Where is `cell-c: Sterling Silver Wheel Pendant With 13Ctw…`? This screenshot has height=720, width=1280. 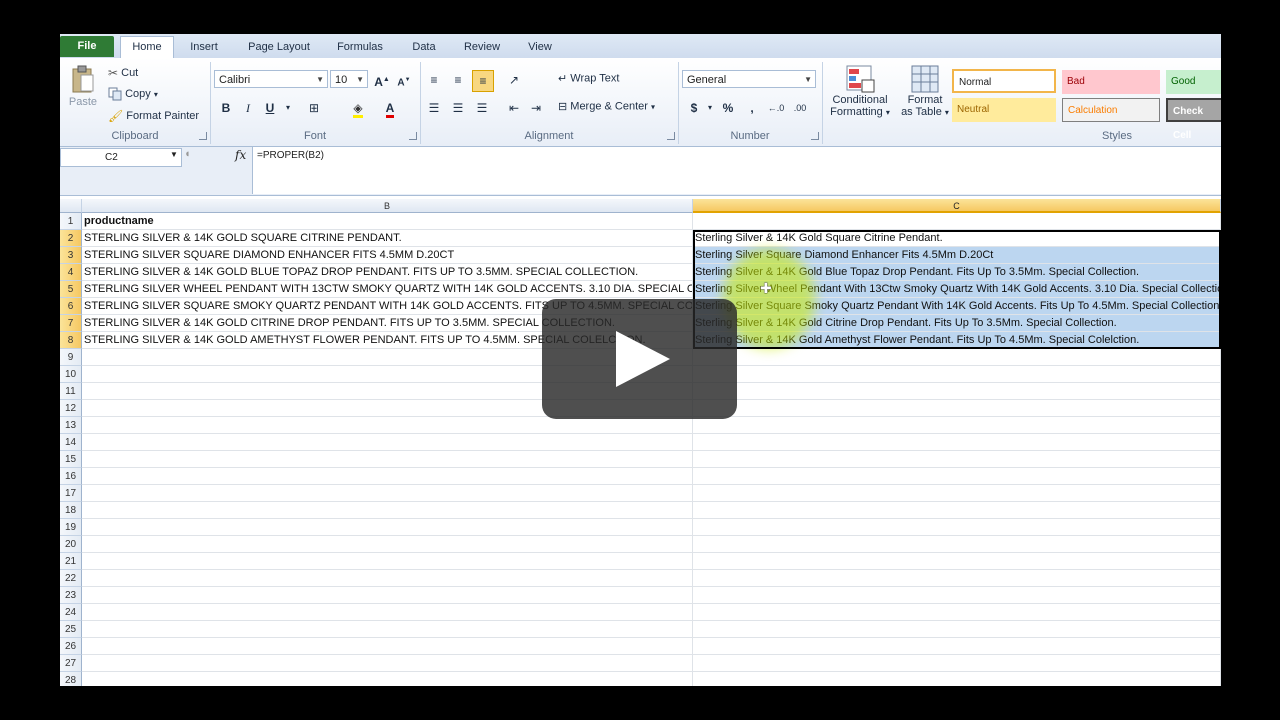 cell-c: Sterling Silver Wheel Pendant With 13Ctw… is located at coordinates (957, 289).